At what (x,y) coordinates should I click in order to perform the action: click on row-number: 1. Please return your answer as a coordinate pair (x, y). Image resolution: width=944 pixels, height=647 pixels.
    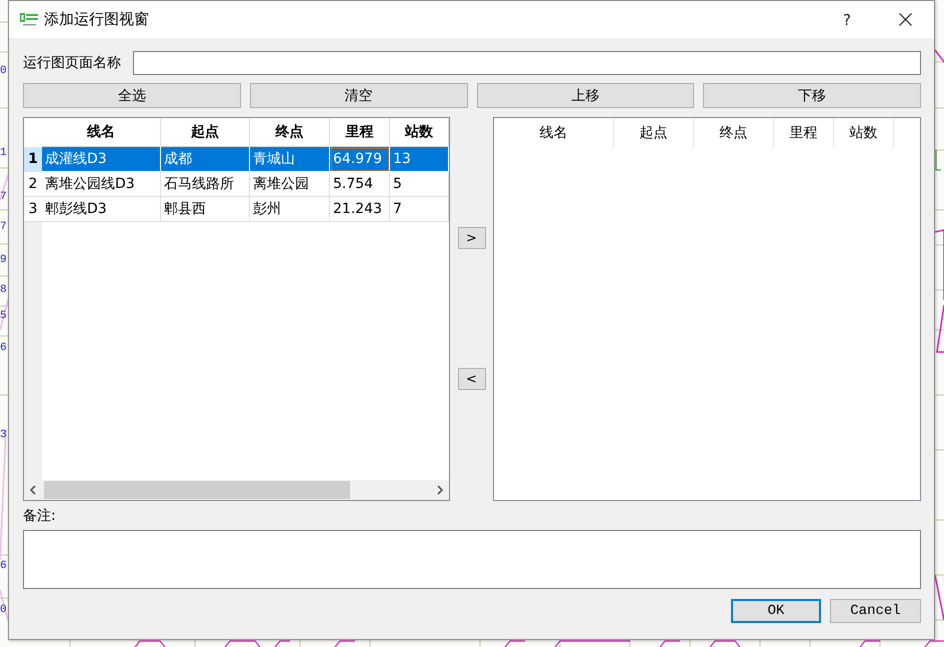
    Looking at the image, I should click on (33, 159).